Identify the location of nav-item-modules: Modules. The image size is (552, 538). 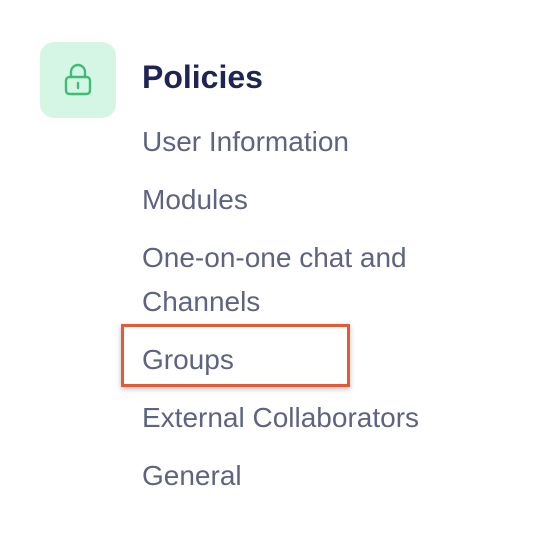
(292, 207).